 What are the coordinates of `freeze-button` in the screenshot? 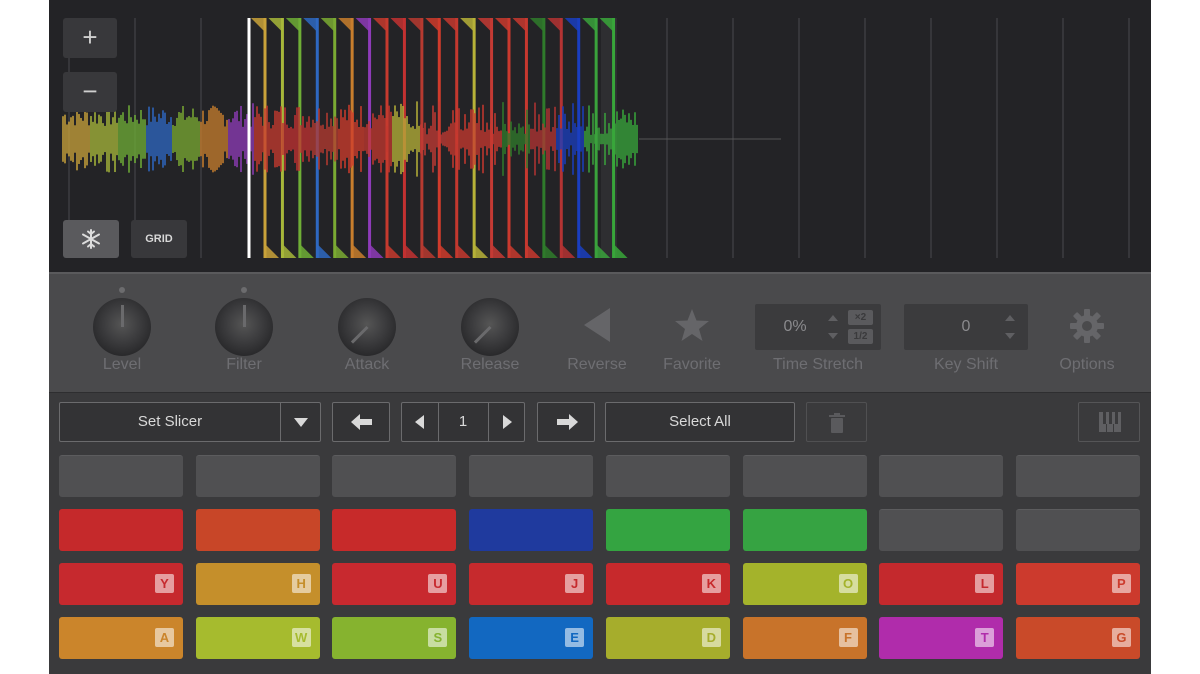 It's located at (91, 239).